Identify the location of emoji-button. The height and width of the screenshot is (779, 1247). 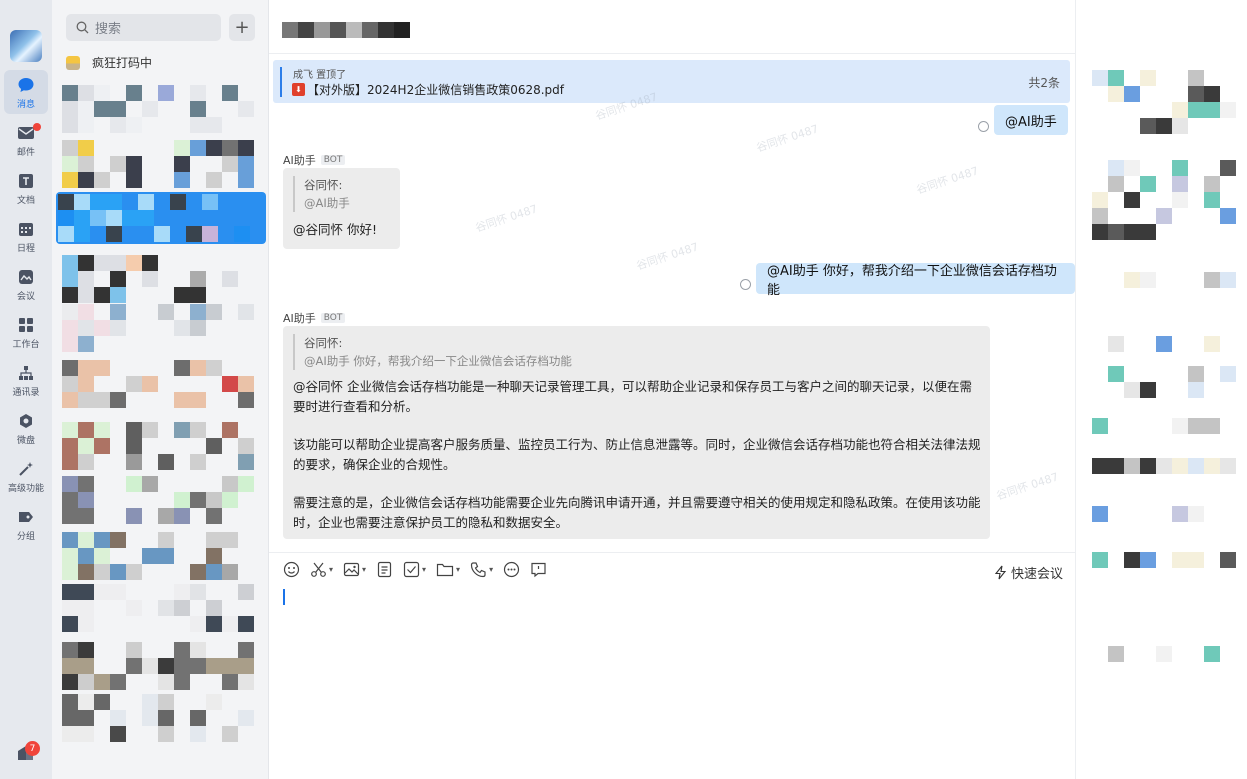
(291, 569).